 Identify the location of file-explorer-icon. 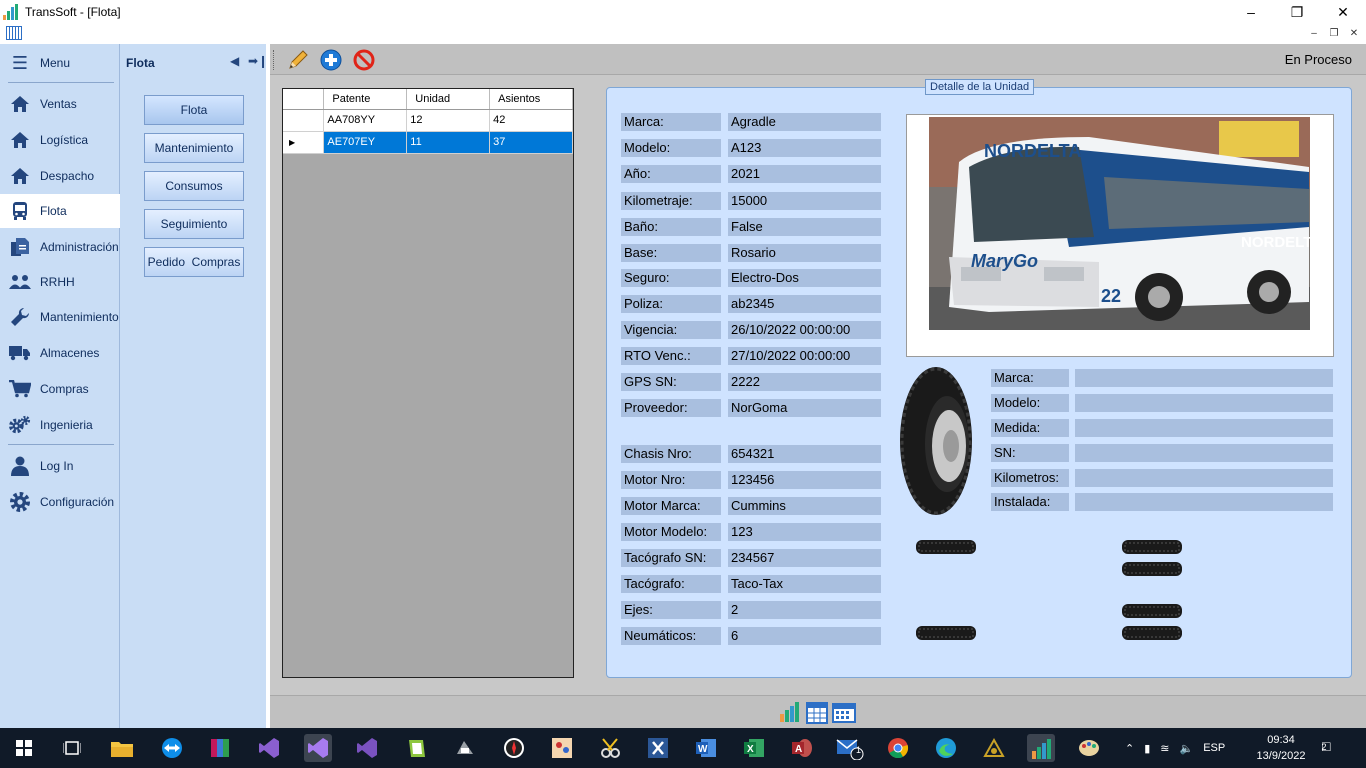
(122, 748).